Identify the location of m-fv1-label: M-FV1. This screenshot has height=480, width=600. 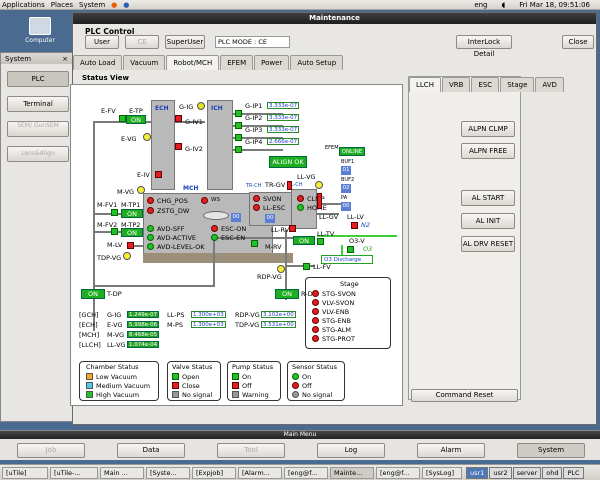
(107, 205).